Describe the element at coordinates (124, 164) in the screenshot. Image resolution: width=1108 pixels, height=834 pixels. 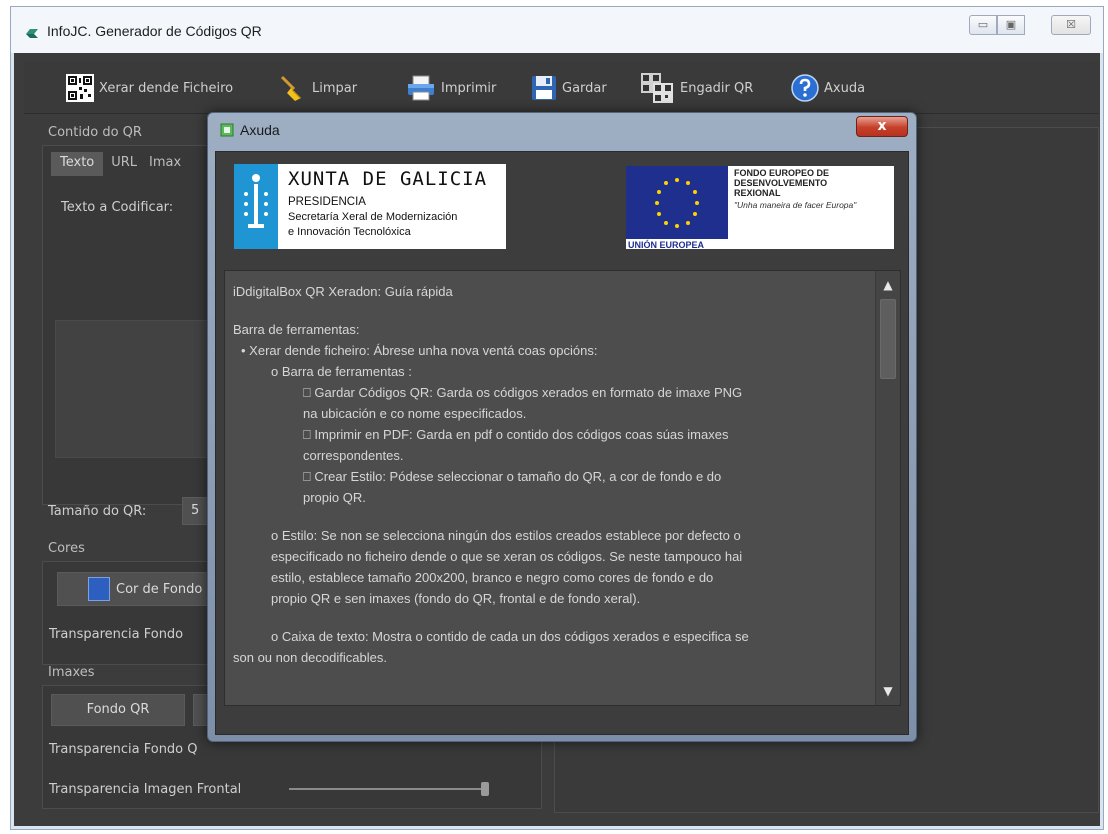
I see `tab-url: URL` at that location.